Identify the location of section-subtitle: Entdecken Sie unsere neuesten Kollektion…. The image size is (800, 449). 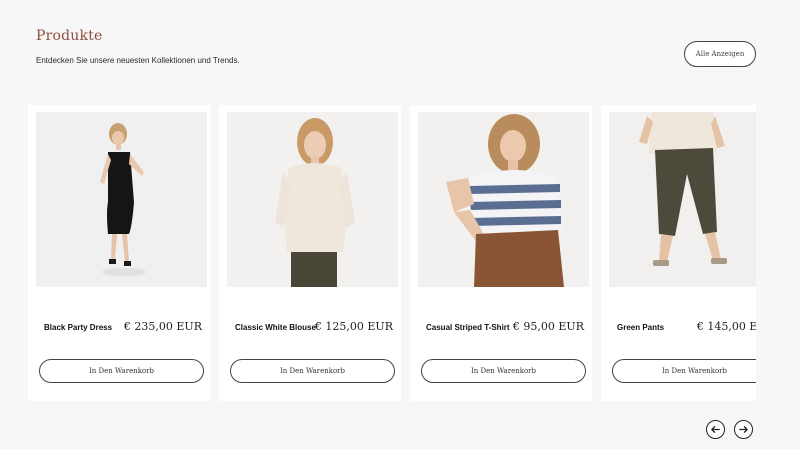
(138, 60).